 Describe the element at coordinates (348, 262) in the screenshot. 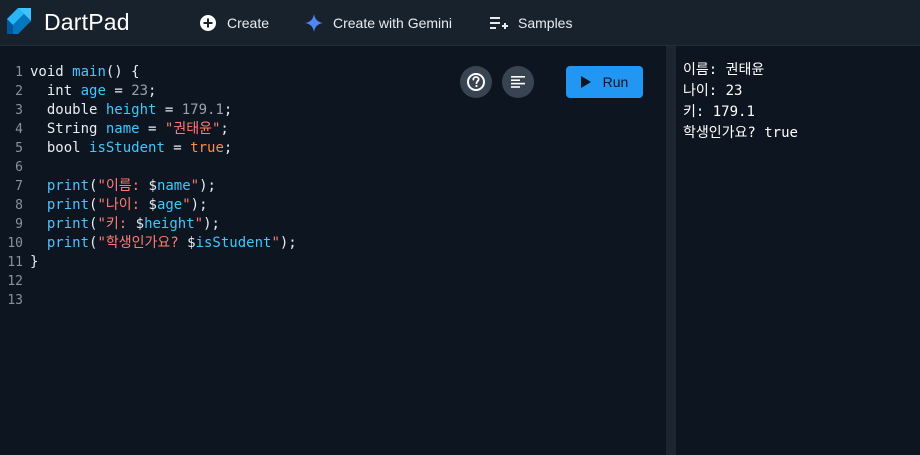

I see `code-line: }` at that location.